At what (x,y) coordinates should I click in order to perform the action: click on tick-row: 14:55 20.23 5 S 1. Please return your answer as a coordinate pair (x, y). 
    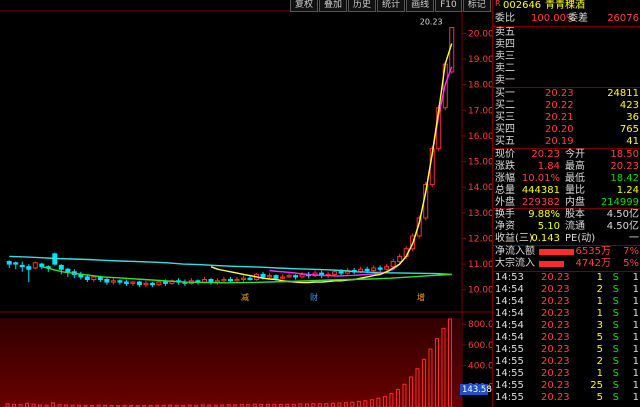
    Looking at the image, I should click on (566, 350).